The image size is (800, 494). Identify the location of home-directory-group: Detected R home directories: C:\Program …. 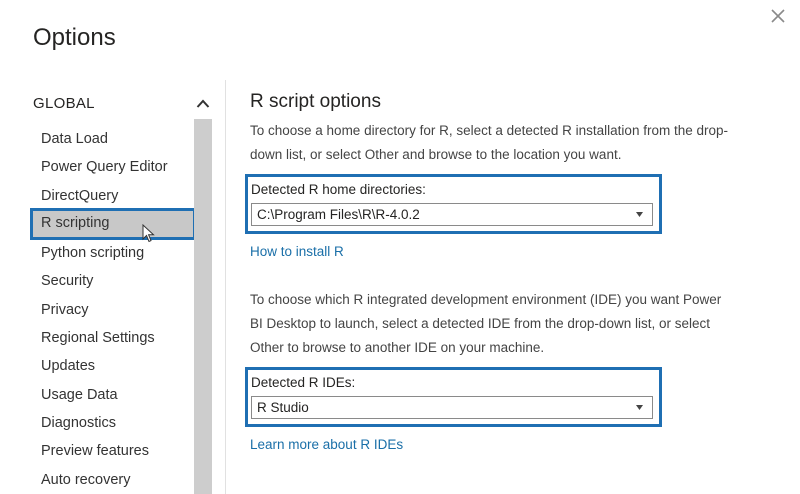
(453, 204).